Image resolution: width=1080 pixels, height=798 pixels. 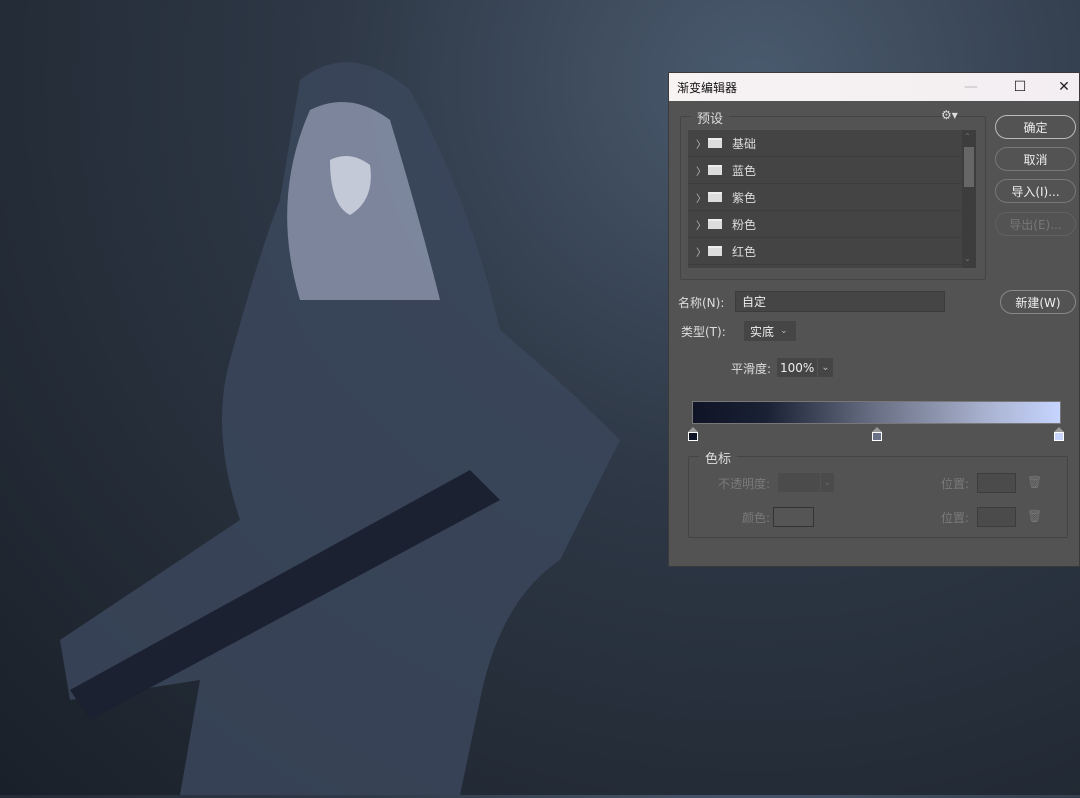 What do you see at coordinates (744, 170) in the screenshot?
I see `preset-label: 蓝色` at bounding box center [744, 170].